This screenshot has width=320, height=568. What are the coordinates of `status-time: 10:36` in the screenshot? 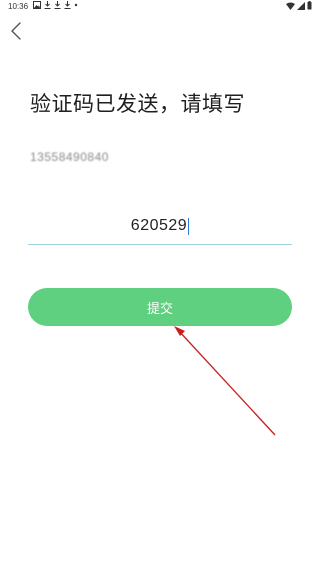 It's located at (18, 6).